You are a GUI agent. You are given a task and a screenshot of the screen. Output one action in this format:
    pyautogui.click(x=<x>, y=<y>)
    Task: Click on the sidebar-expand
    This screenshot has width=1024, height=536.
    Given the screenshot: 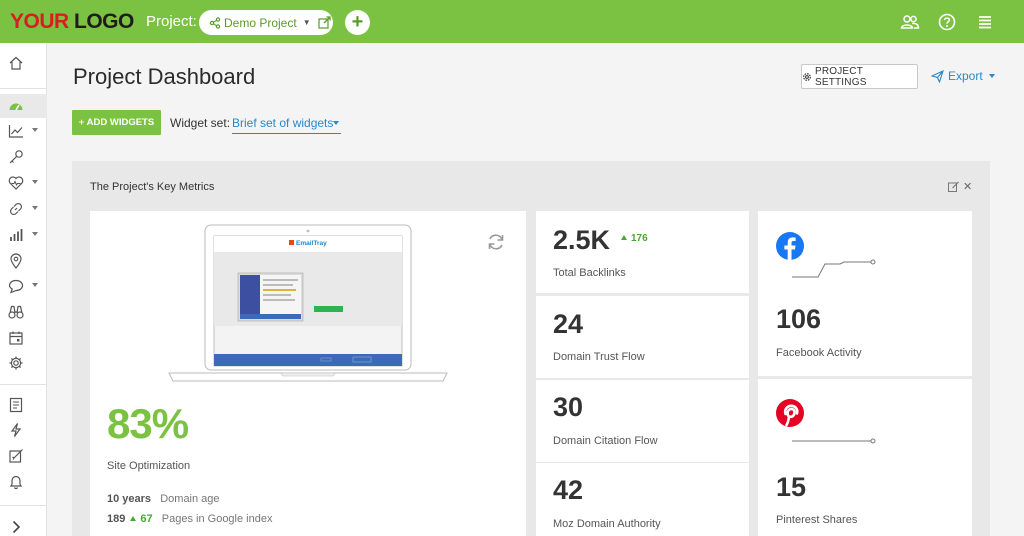 What is the action you would take?
    pyautogui.click(x=23, y=525)
    